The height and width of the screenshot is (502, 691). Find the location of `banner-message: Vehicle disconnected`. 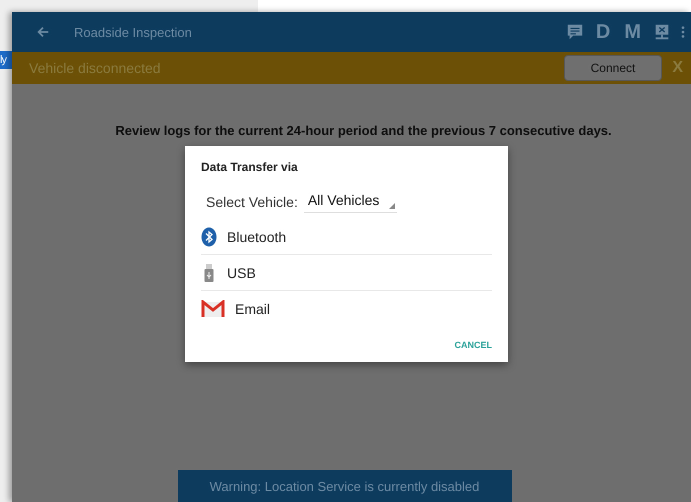

banner-message: Vehicle disconnected is located at coordinates (95, 68).